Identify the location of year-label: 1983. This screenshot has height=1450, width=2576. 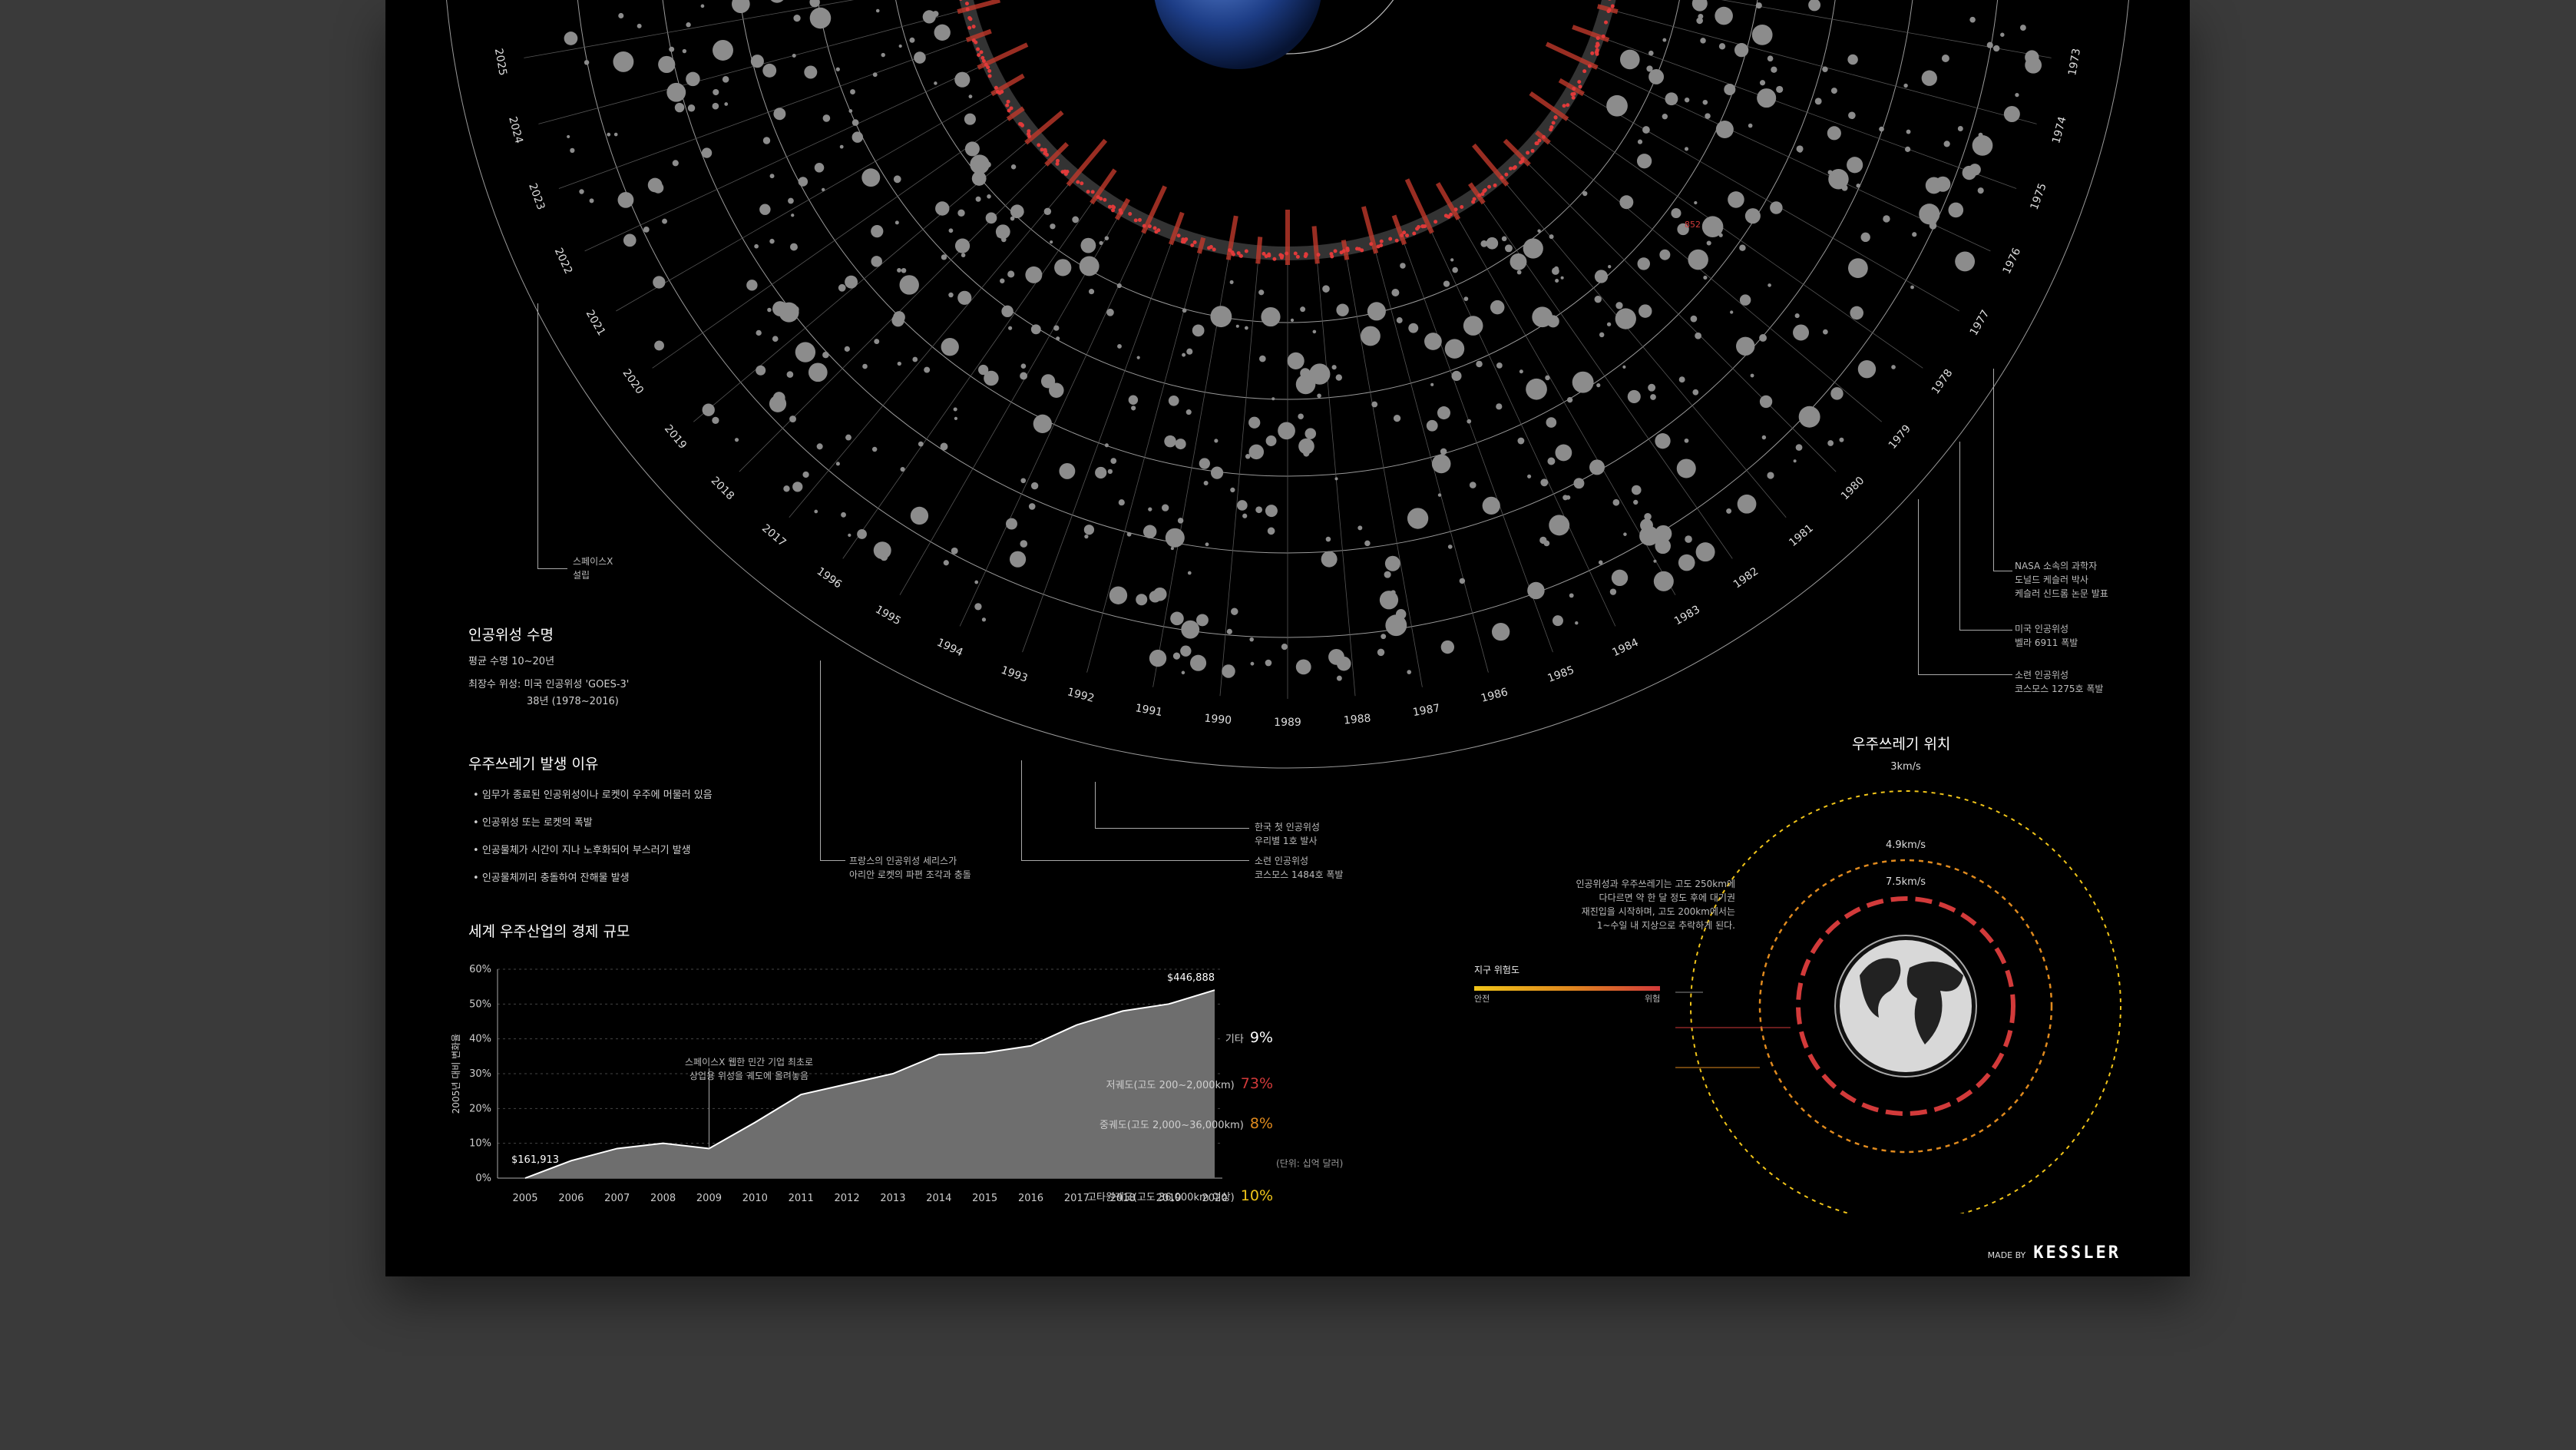
(1687, 616).